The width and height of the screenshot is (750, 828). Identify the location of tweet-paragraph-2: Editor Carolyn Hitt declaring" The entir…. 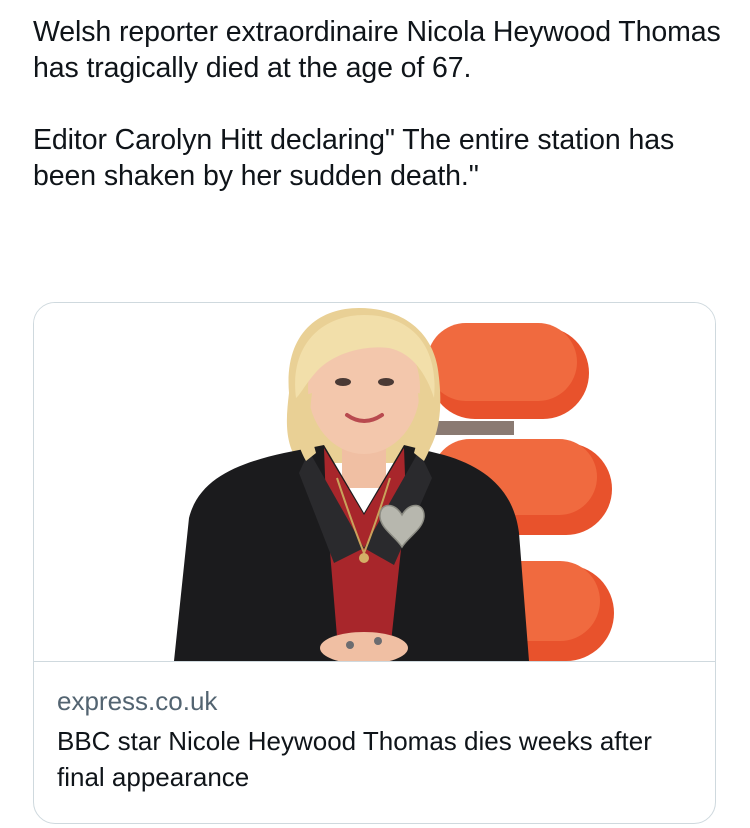
(354, 158).